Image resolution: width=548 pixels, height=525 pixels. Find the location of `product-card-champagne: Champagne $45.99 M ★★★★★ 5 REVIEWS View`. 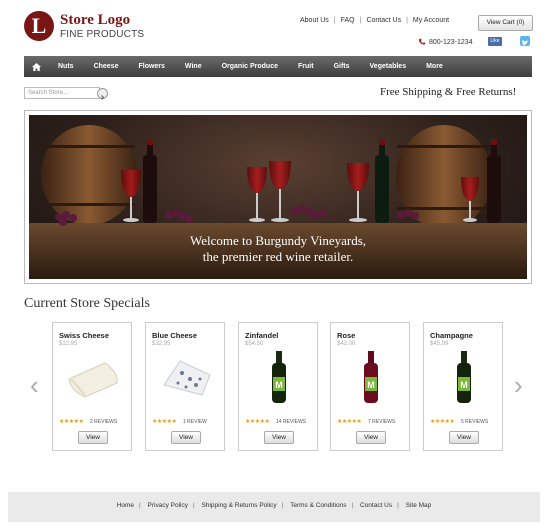

product-card-champagne: Champagne $45.99 M ★★★★★ 5 REVIEWS View is located at coordinates (463, 386).